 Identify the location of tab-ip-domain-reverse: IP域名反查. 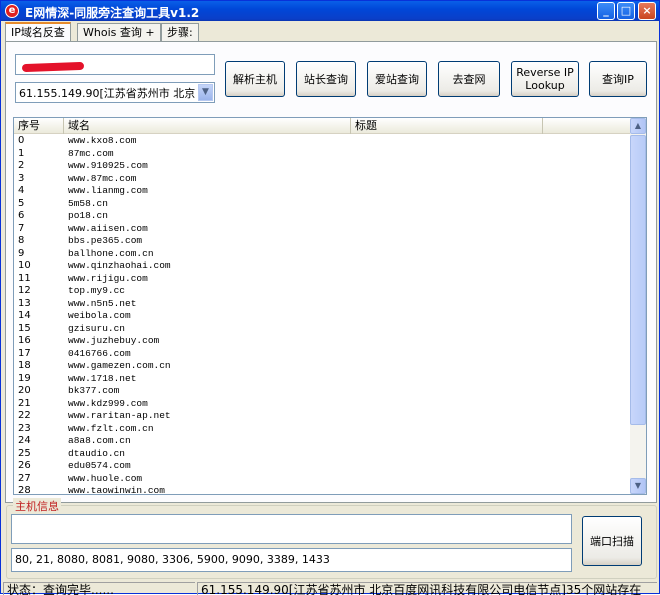
(38, 32).